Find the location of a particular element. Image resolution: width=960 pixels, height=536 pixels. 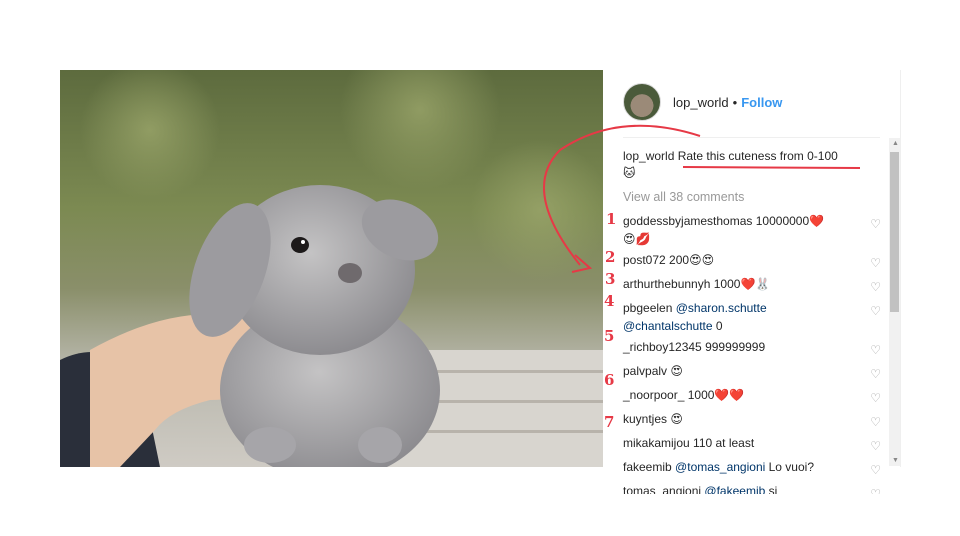

annotation-number: 2 is located at coordinates (610, 257).